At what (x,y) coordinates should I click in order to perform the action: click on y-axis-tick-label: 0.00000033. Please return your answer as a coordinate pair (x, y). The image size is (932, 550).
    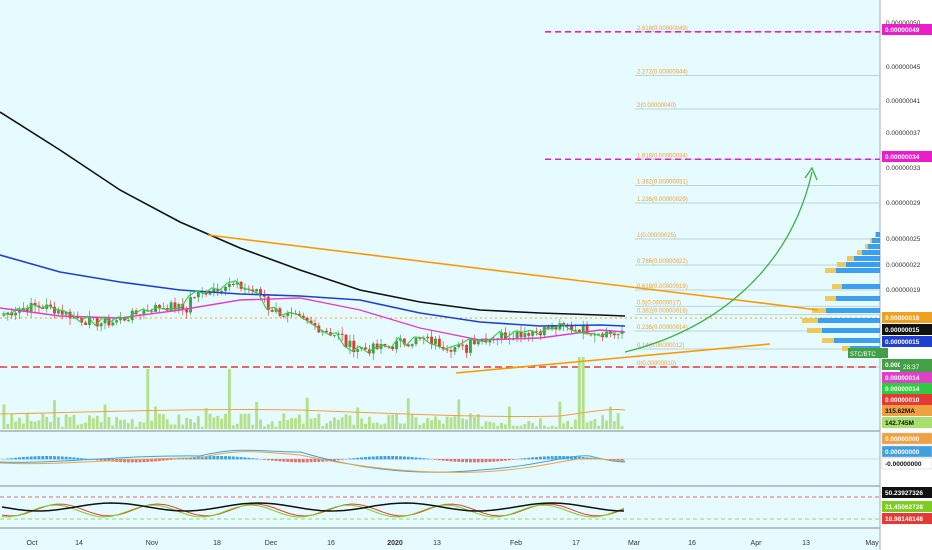
    Looking at the image, I should click on (903, 168).